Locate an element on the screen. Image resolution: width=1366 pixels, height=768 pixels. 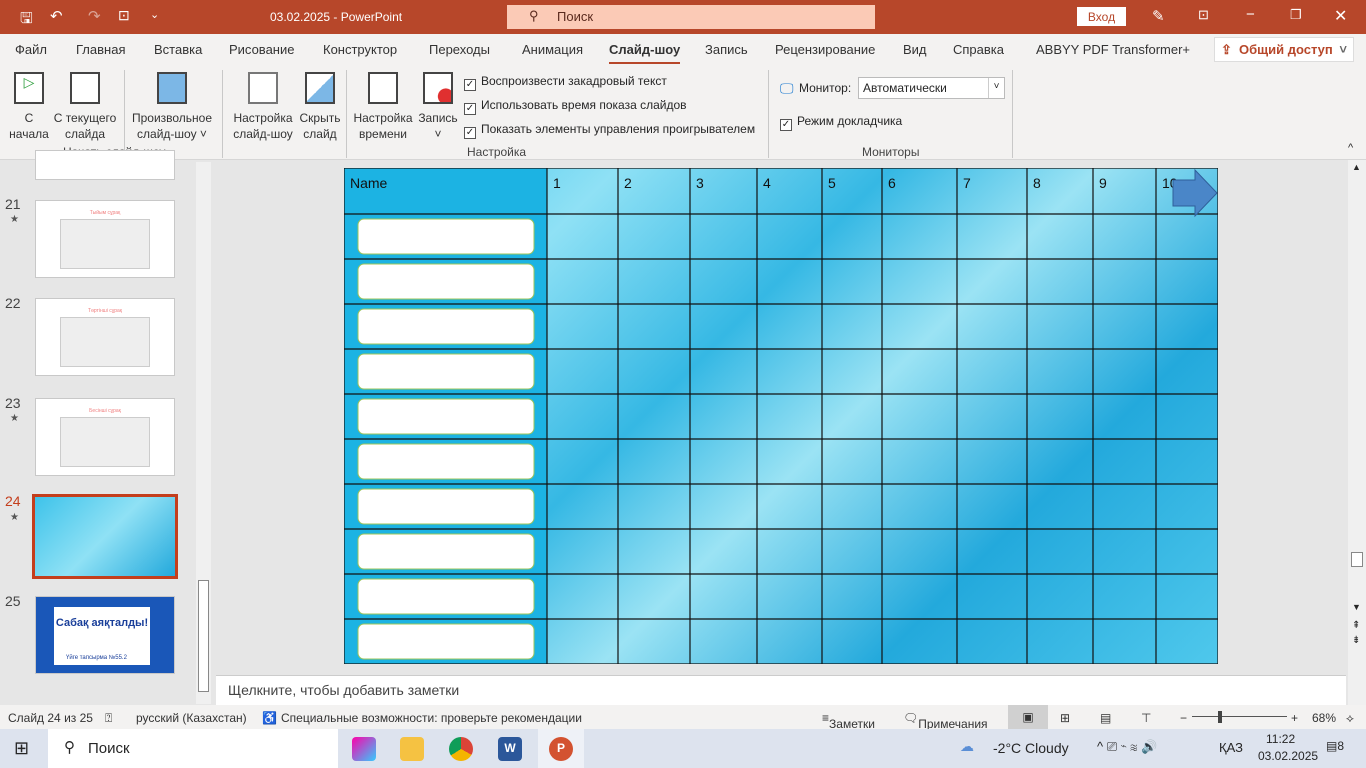
slide-thumbnail-21: Тыйым сұрақ is located at coordinates (105, 239).